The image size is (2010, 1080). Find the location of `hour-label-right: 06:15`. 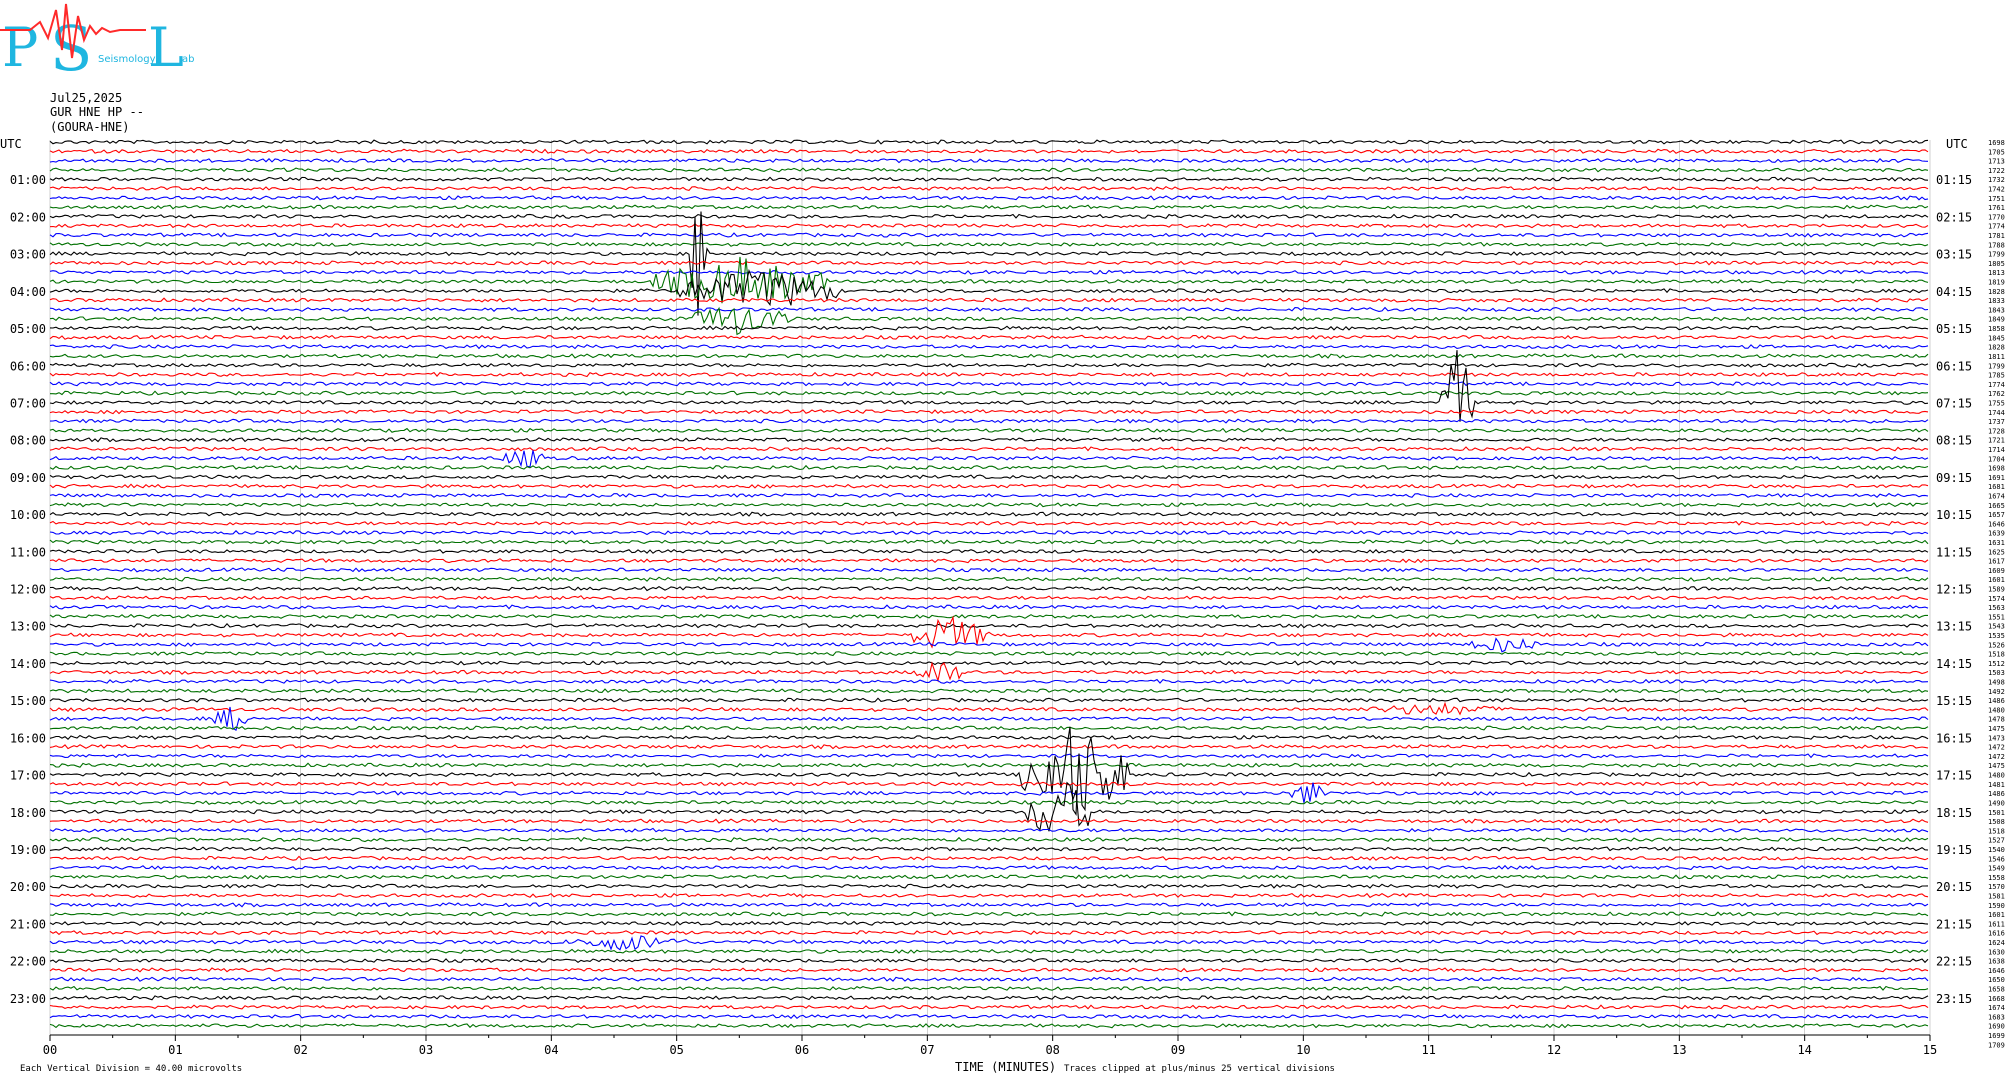

hour-label-right: 06:15 is located at coordinates (1954, 366).